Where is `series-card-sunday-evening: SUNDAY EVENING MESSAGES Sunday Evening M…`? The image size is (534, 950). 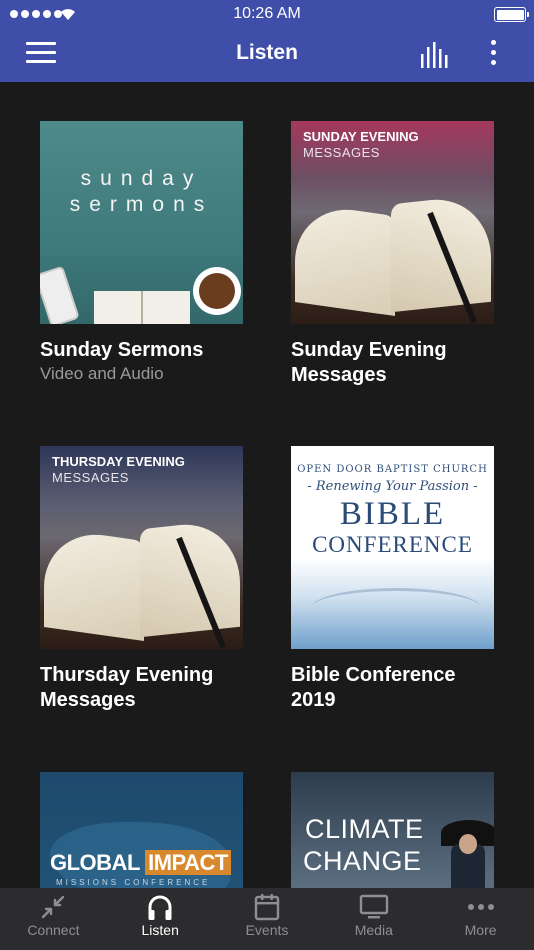 series-card-sunday-evening: SUNDAY EVENING MESSAGES Sunday Evening M… is located at coordinates (396, 254).